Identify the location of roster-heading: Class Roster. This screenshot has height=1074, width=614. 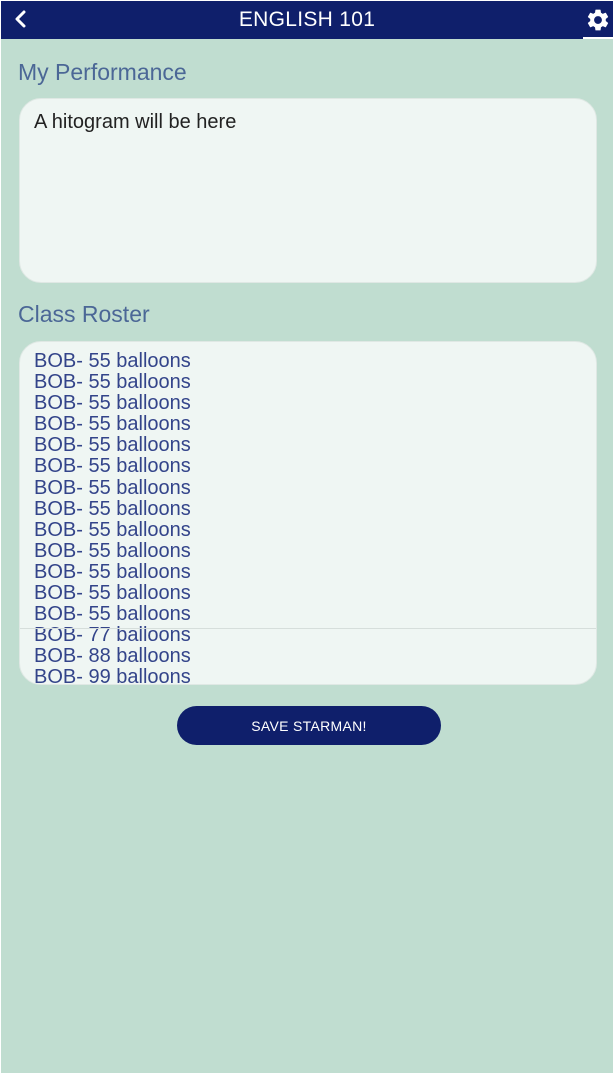
(84, 314).